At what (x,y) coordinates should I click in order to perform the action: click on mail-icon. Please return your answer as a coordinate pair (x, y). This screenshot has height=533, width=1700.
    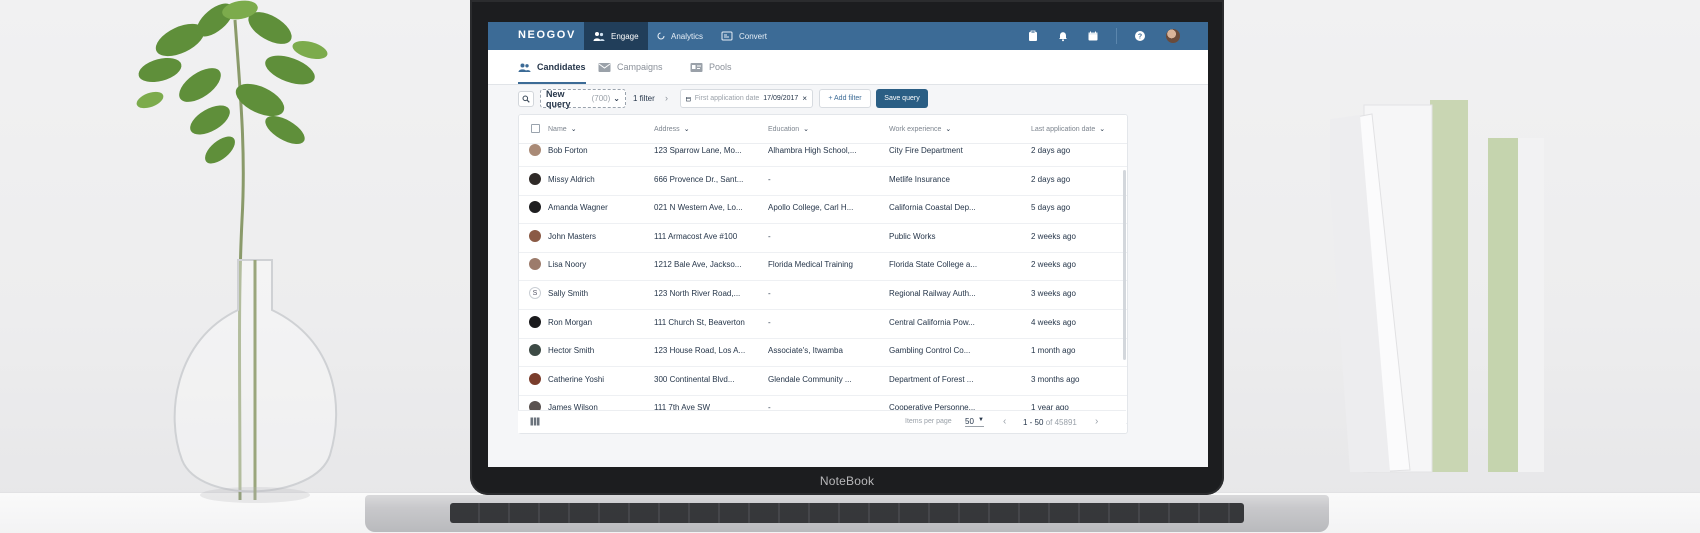
    Looking at the image, I should click on (604, 67).